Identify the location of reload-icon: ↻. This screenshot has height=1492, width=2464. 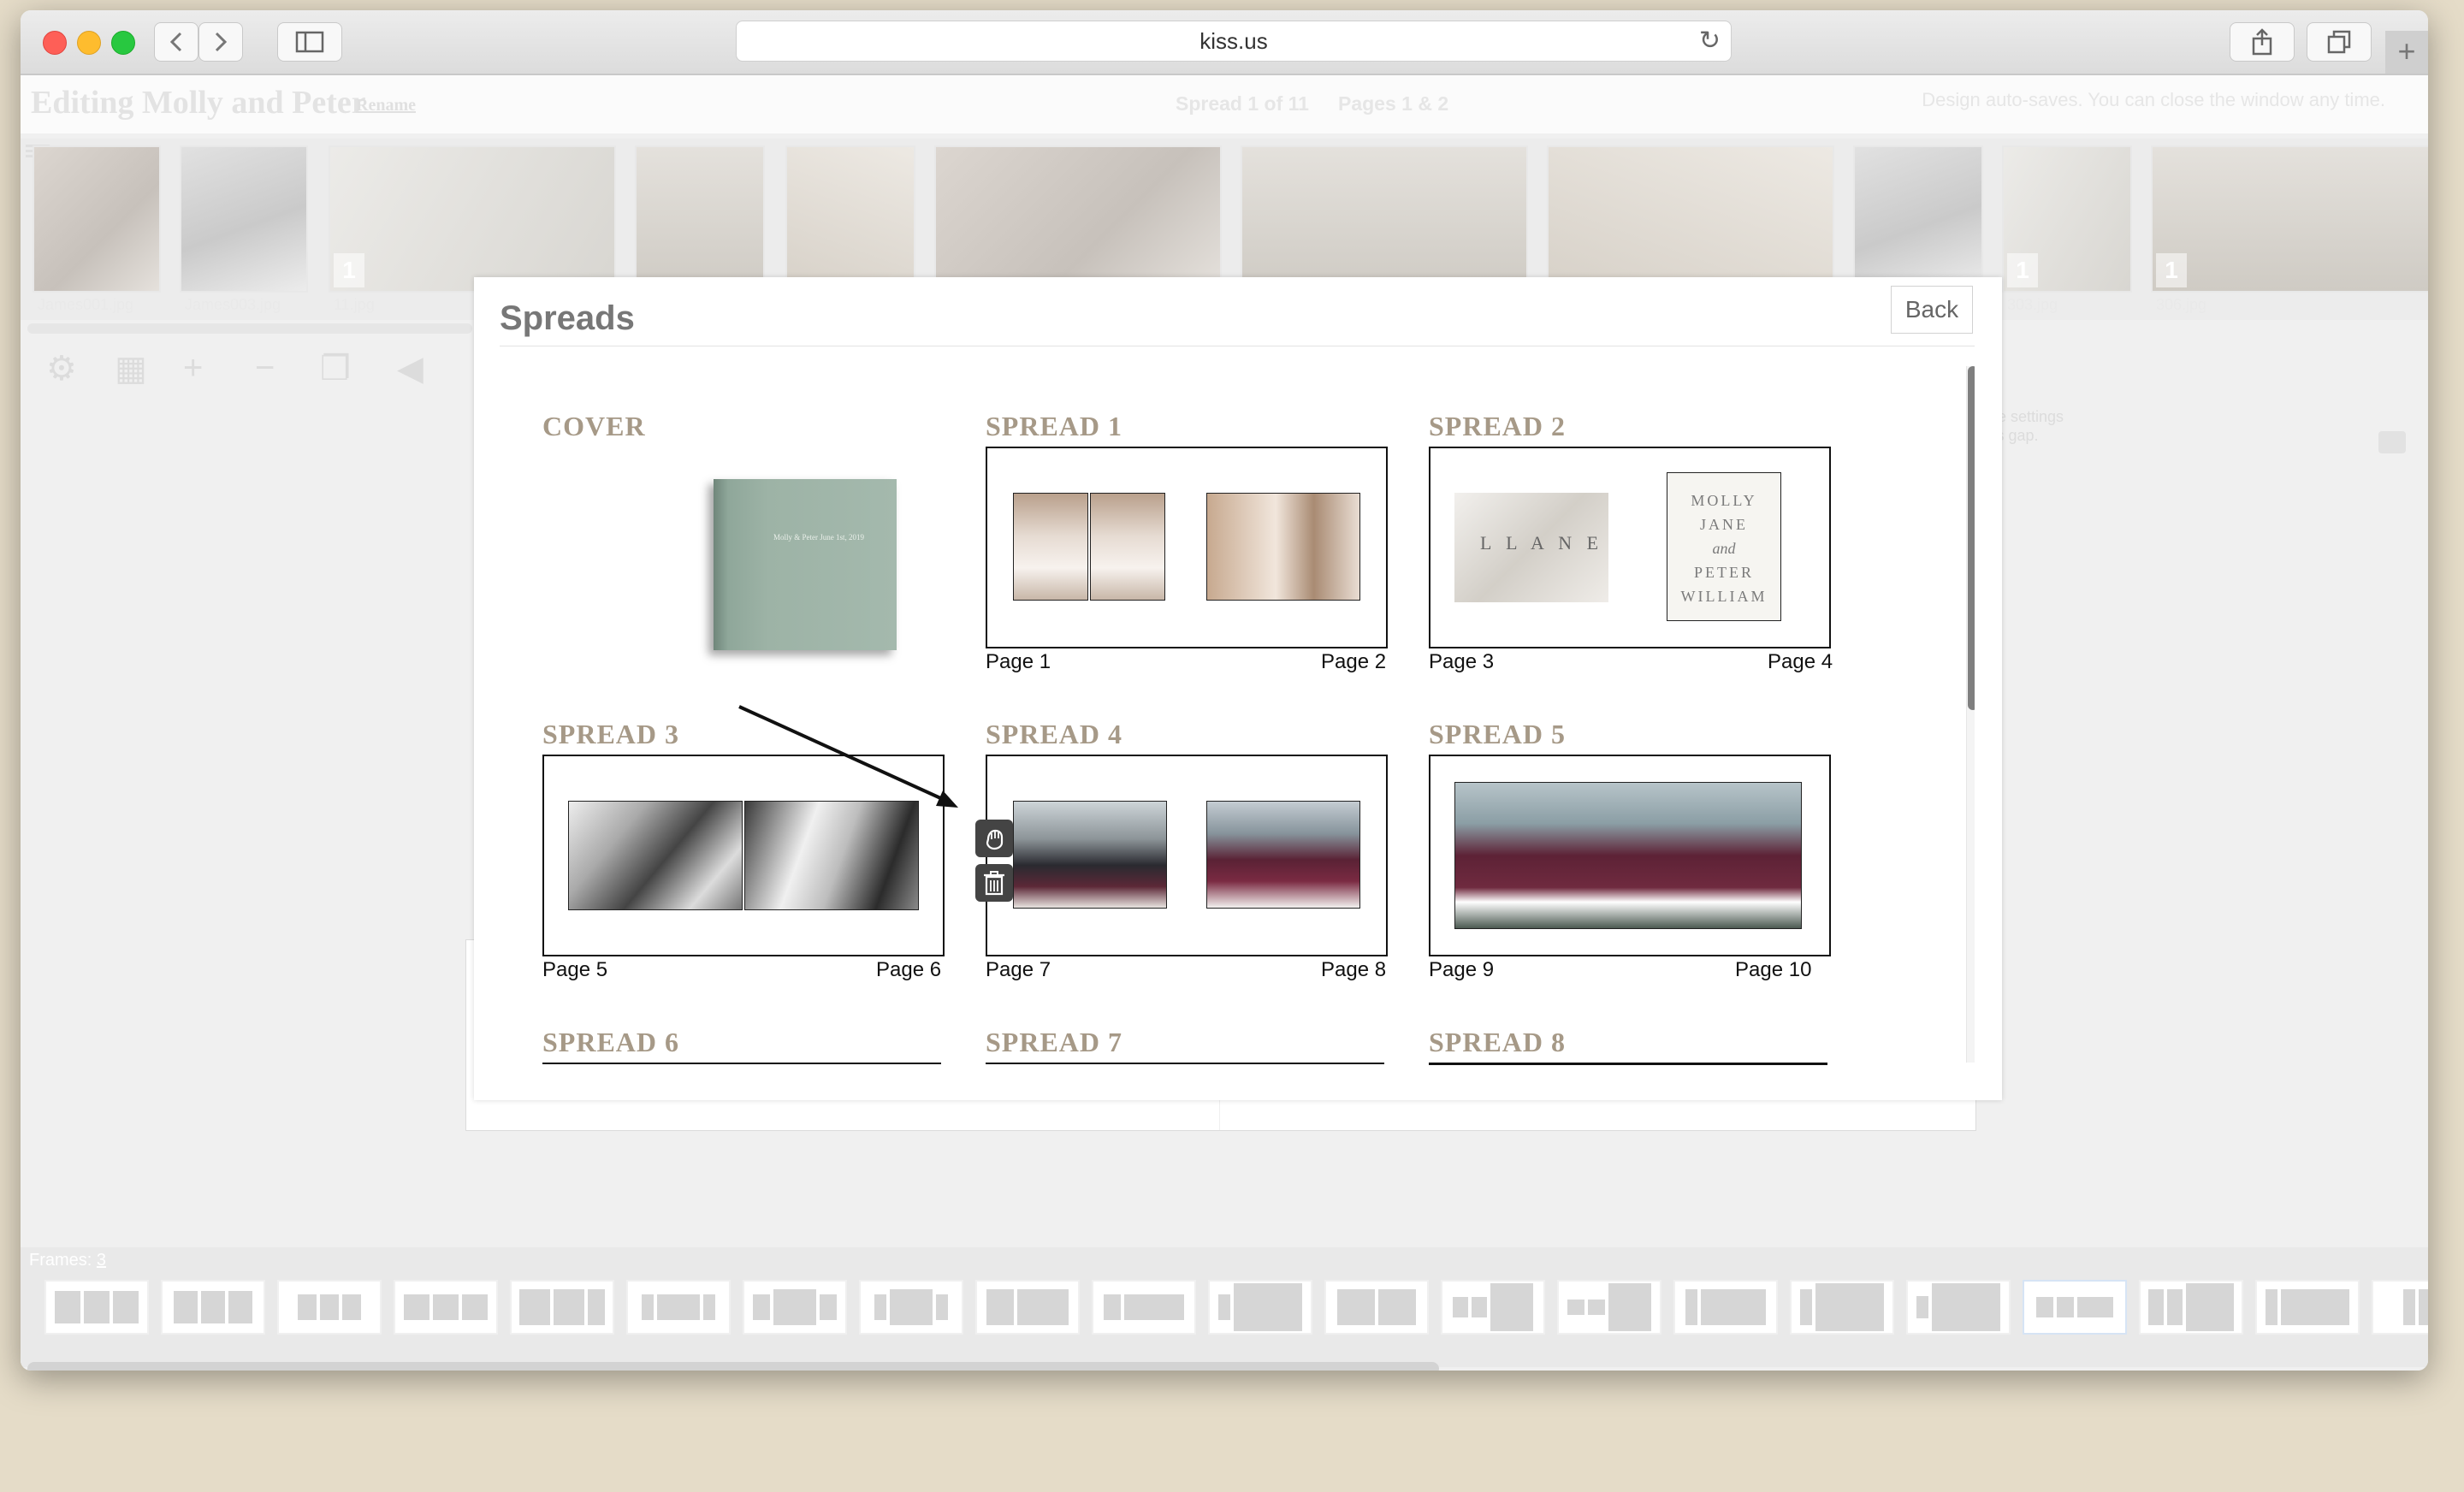
(1710, 41).